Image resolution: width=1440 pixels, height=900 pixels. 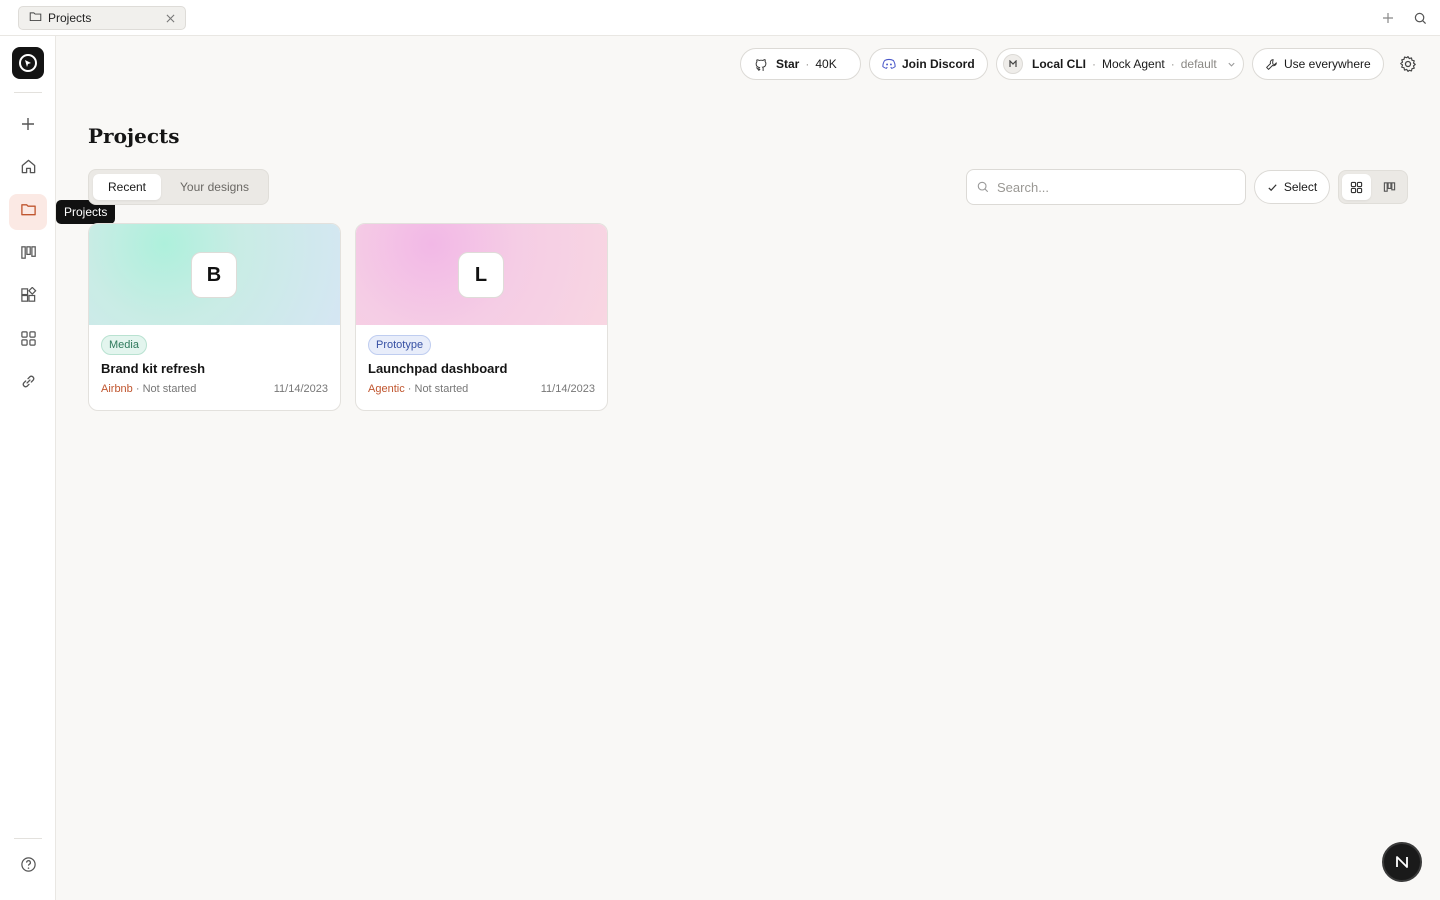 I want to click on board-view-icon, so click(x=1389, y=187).